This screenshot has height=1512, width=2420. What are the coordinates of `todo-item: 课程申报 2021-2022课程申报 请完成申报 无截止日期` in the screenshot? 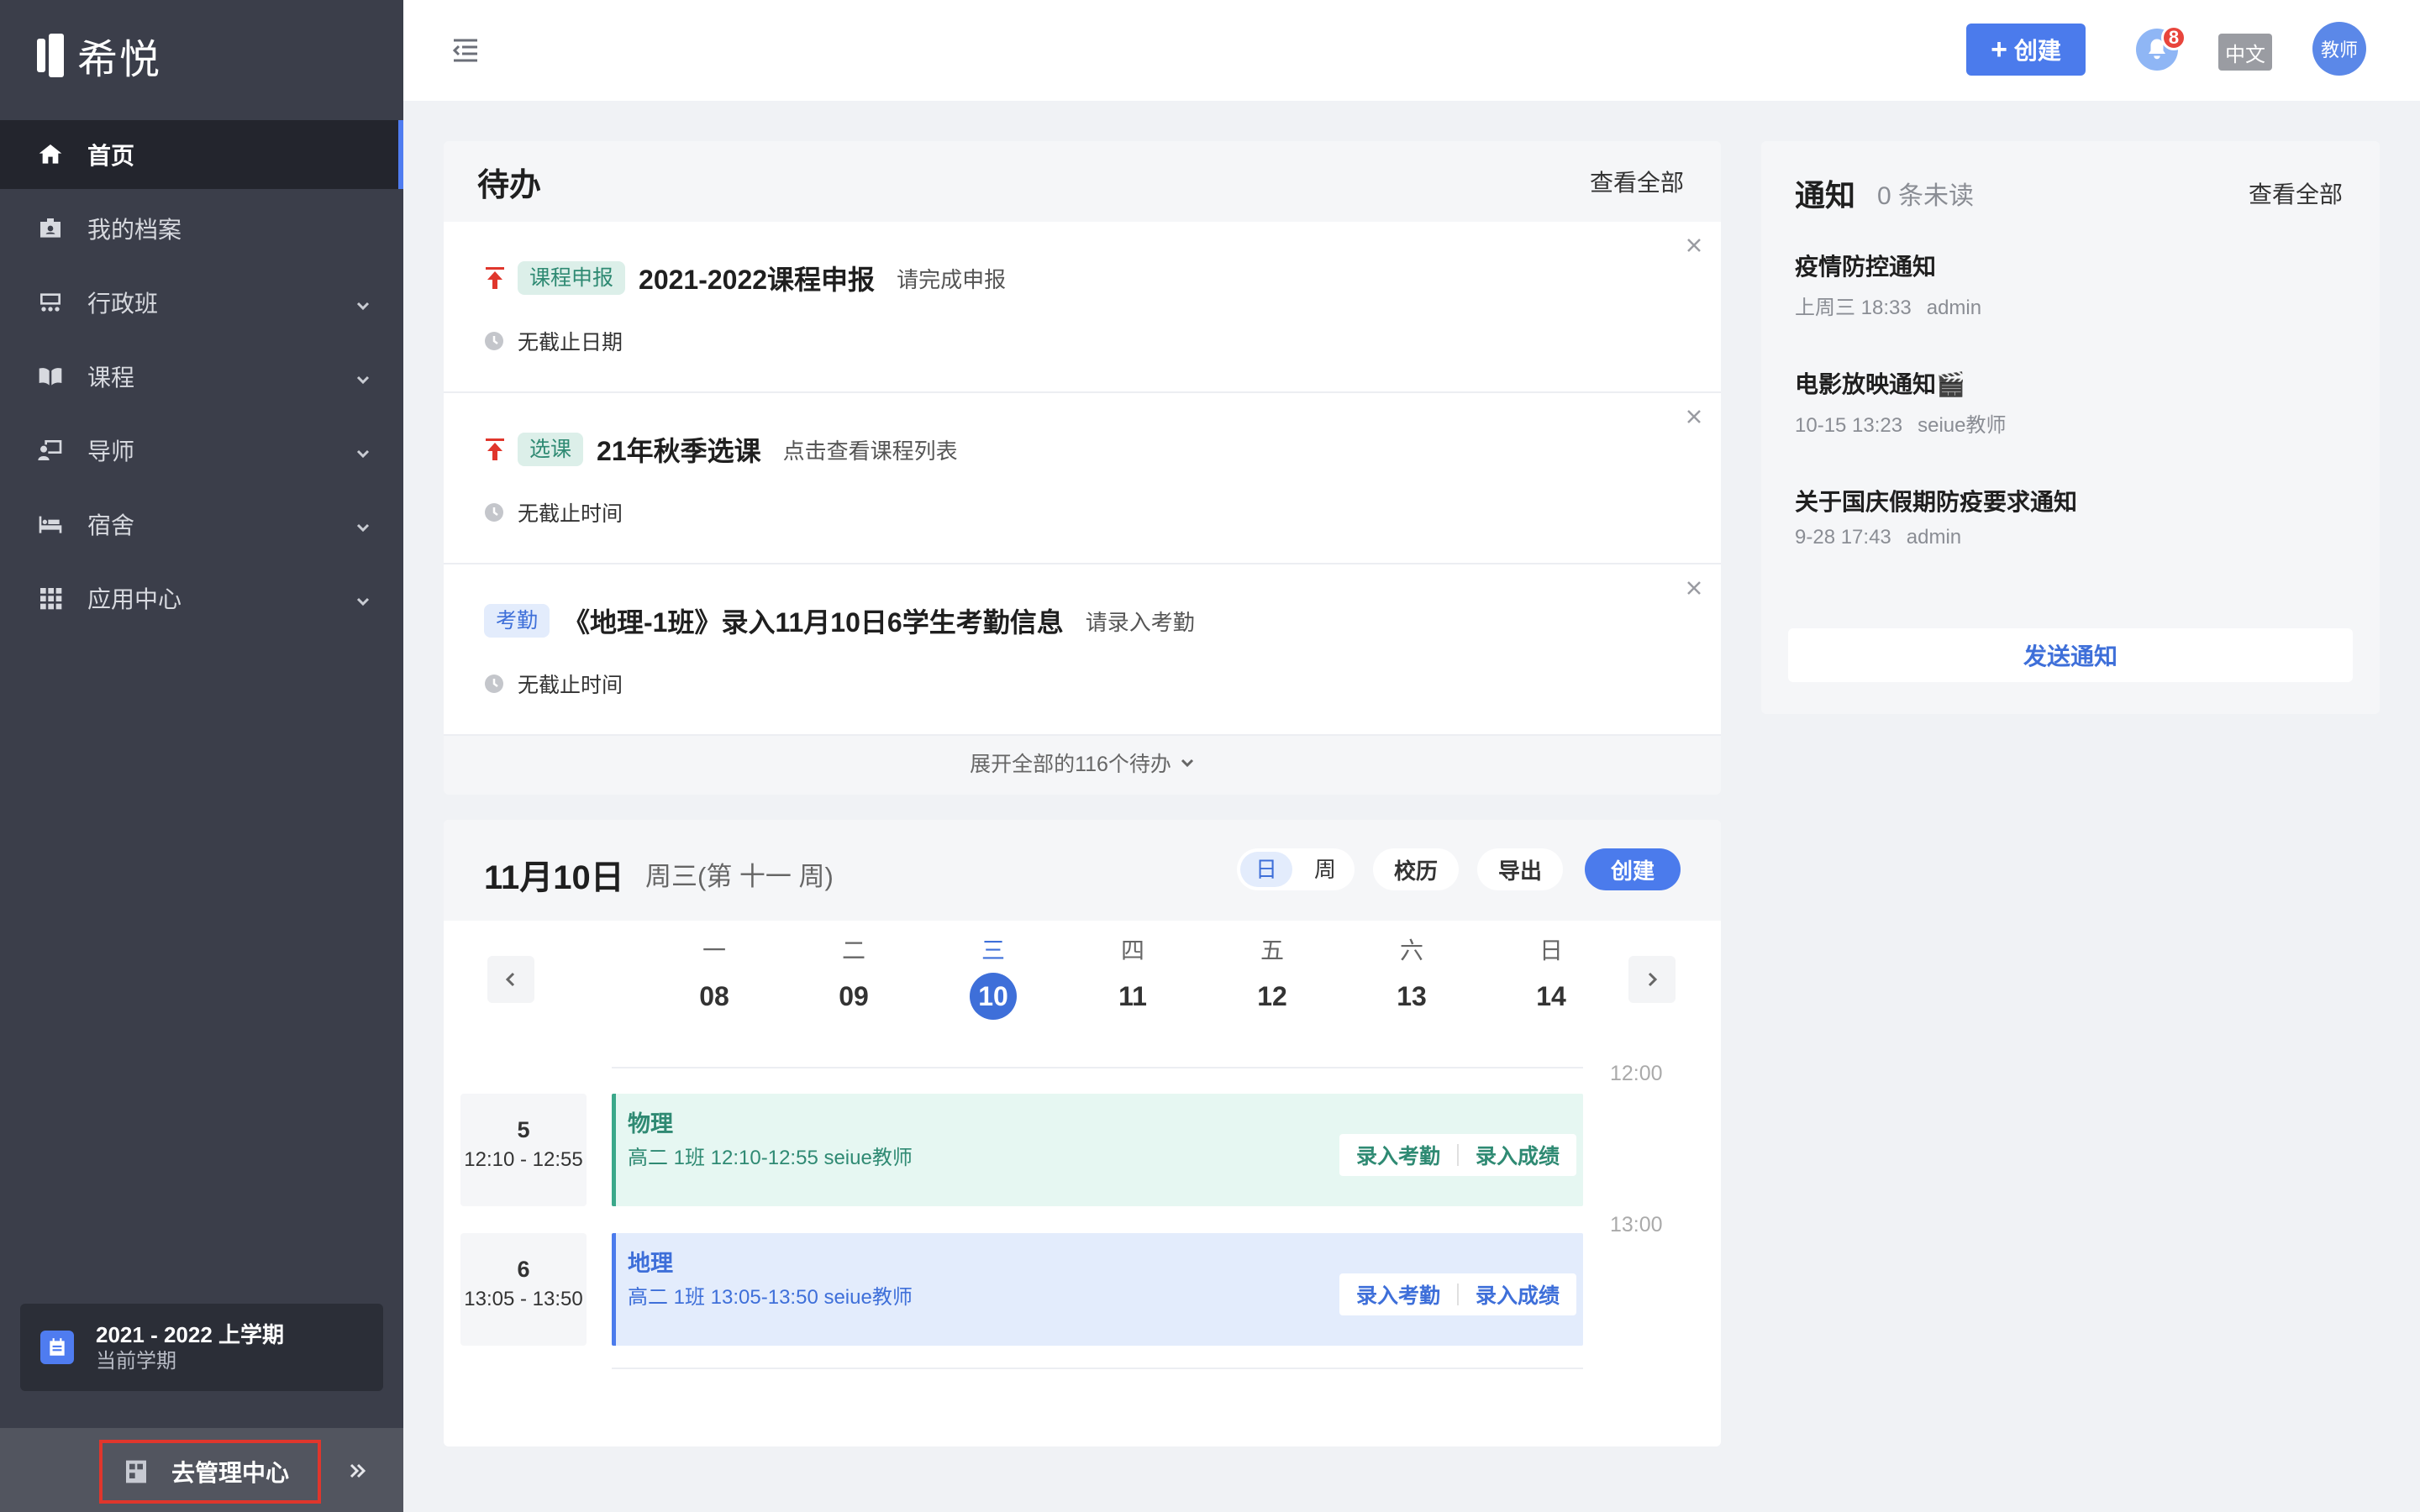 It's located at (1082, 307).